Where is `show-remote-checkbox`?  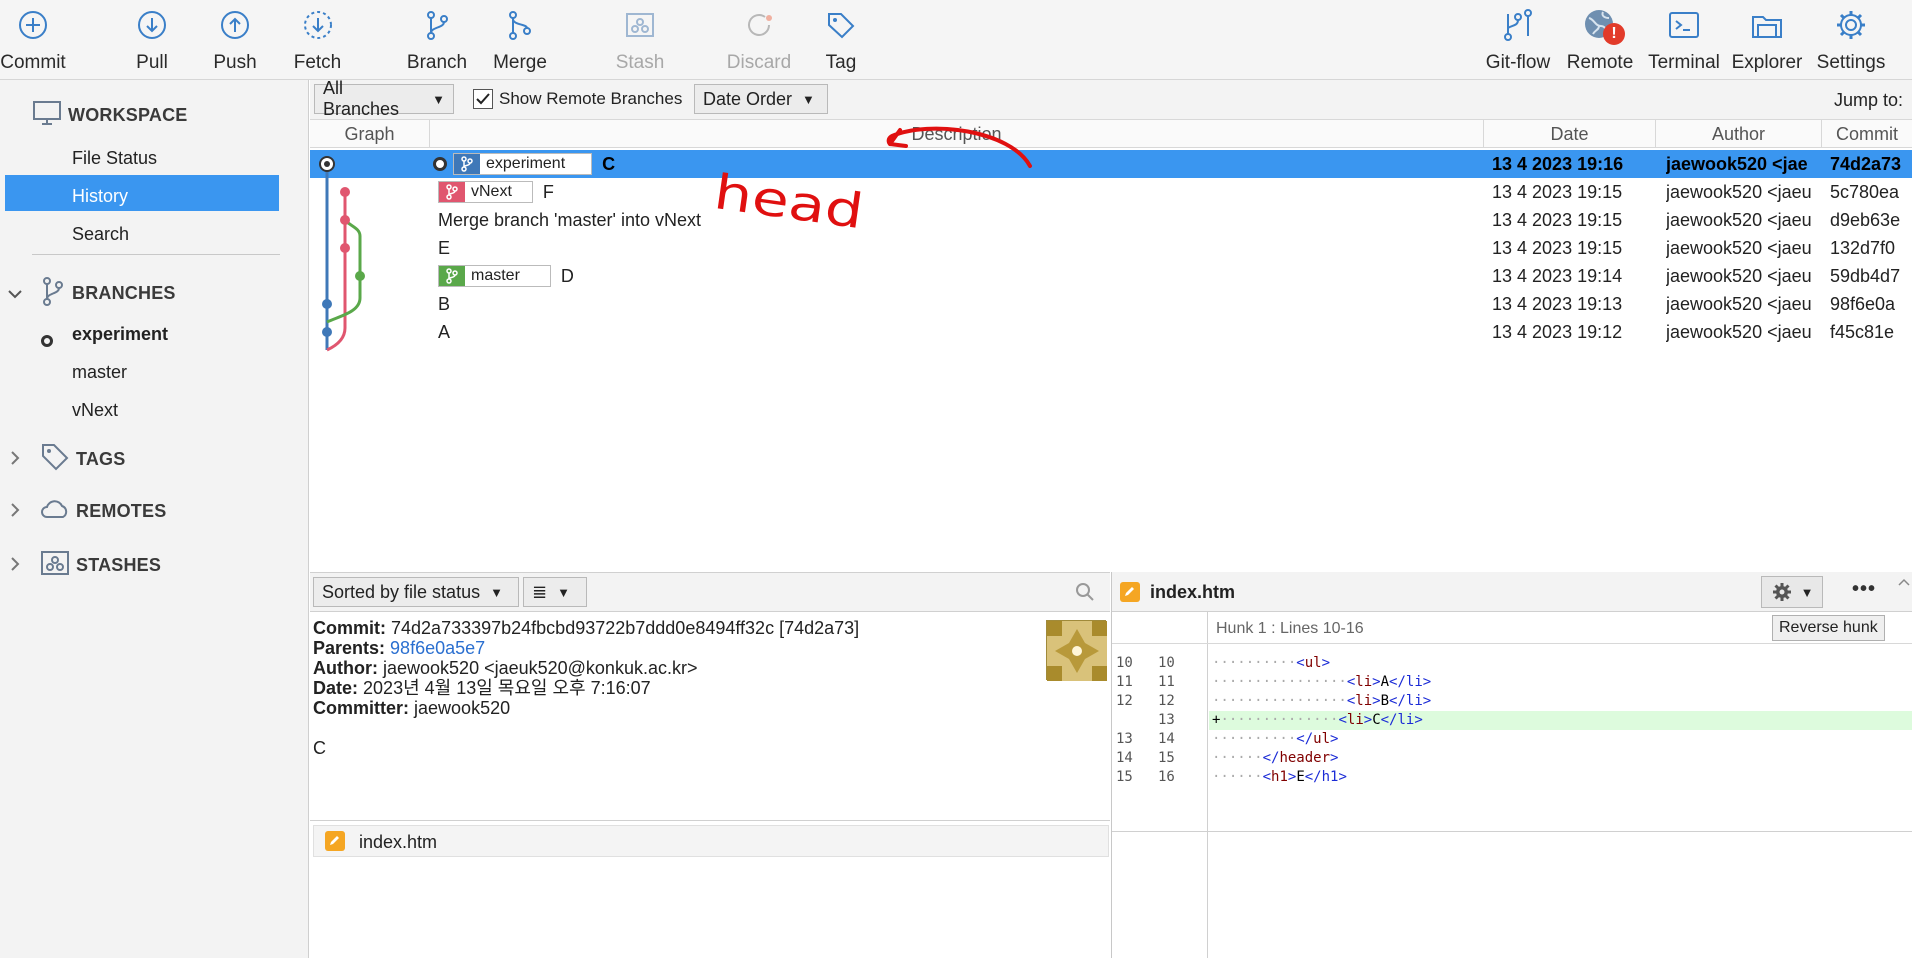
show-remote-checkbox is located at coordinates (483, 99).